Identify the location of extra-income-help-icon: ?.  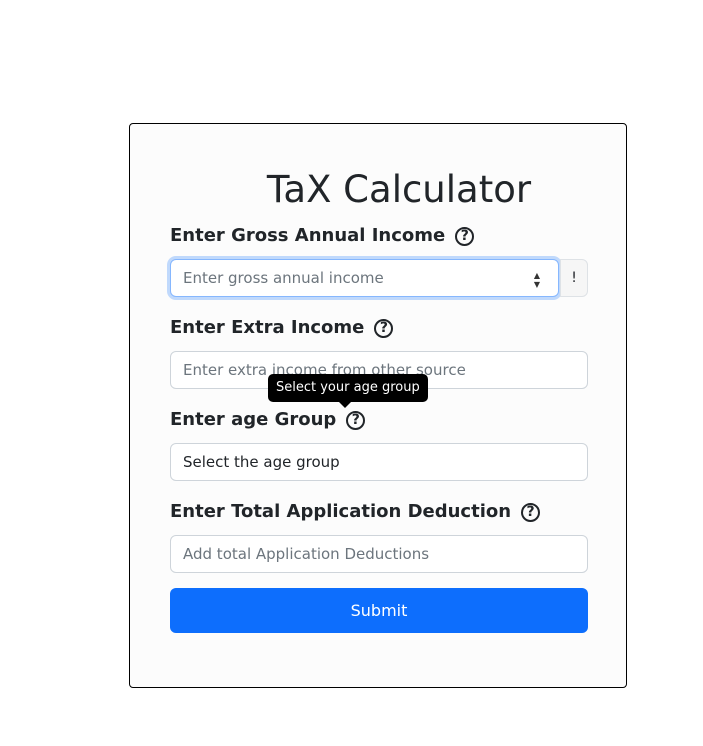
(384, 328).